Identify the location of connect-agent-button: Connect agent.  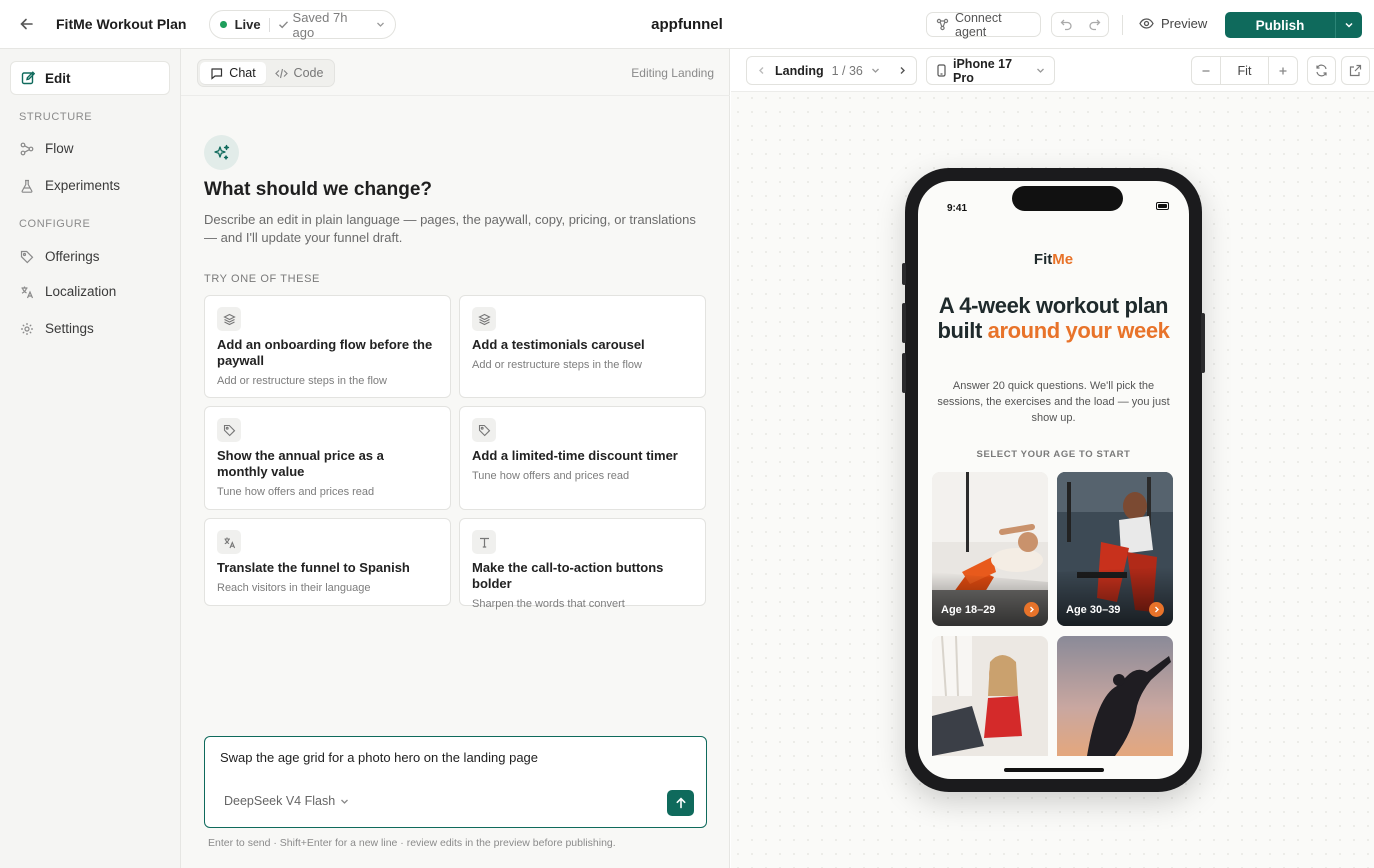
(983, 24).